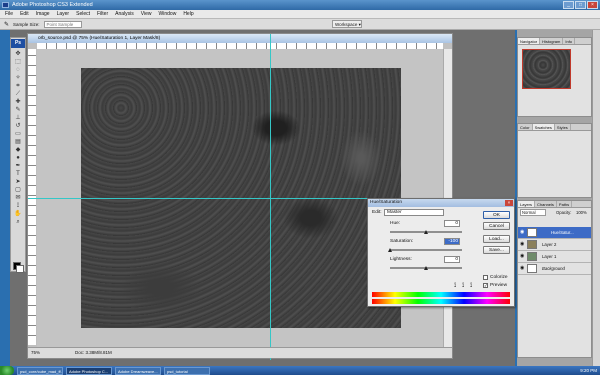 The width and height of the screenshot is (600, 375). Describe the element at coordinates (414, 212) in the screenshot. I see `edit-channel-select: Master` at that location.